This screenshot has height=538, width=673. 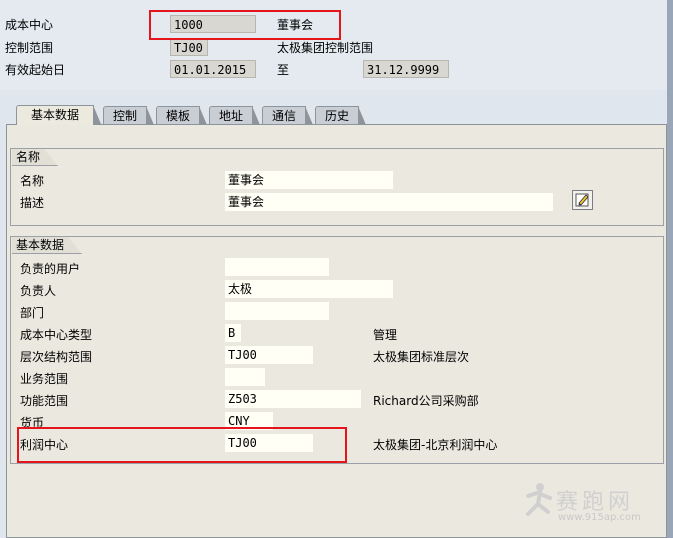 What do you see at coordinates (426, 401) in the screenshot?
I see `functional-area-desc: Richard公司采购部` at bounding box center [426, 401].